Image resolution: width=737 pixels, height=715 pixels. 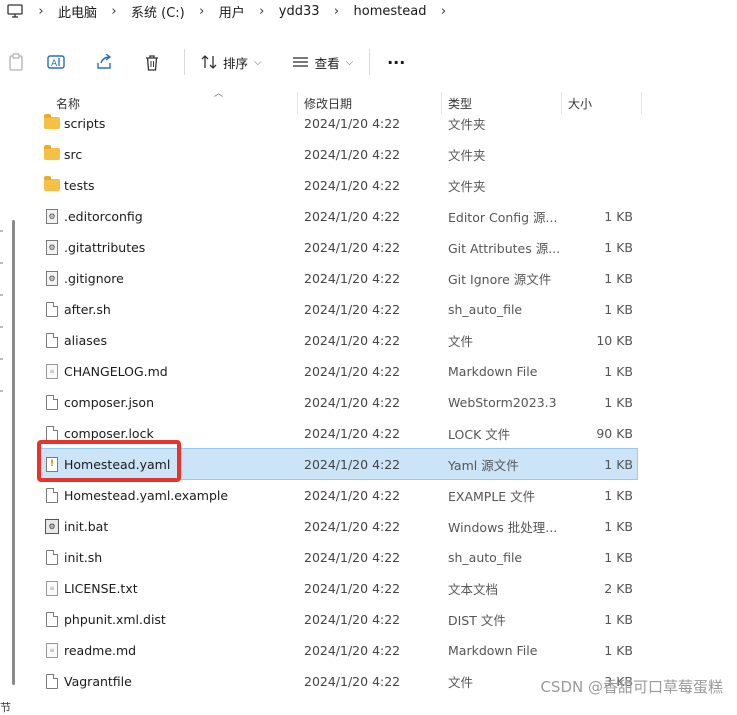 I want to click on more-options-button: ···, so click(x=396, y=62).